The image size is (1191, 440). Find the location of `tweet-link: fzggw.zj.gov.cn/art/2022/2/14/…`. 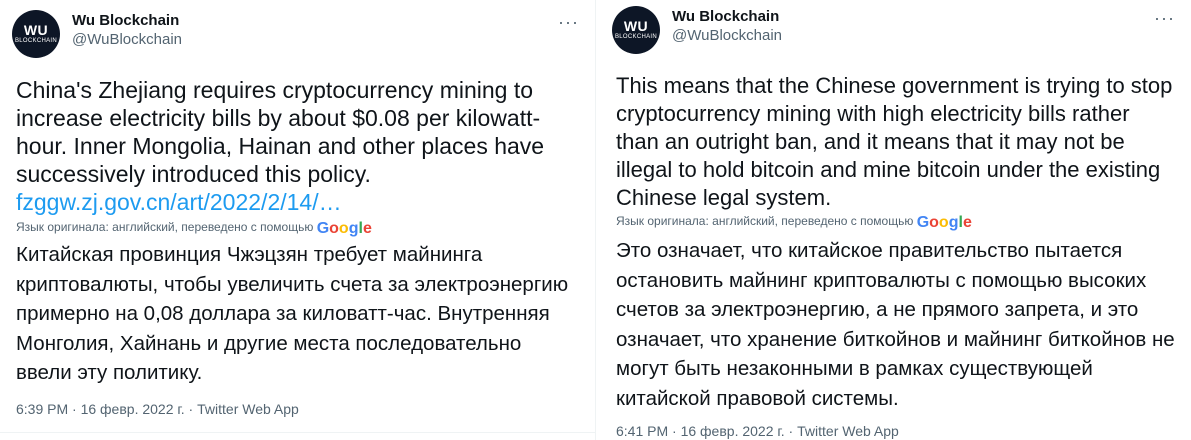

tweet-link: fzggw.zj.gov.cn/art/2022/2/14/… is located at coordinates (297, 202).